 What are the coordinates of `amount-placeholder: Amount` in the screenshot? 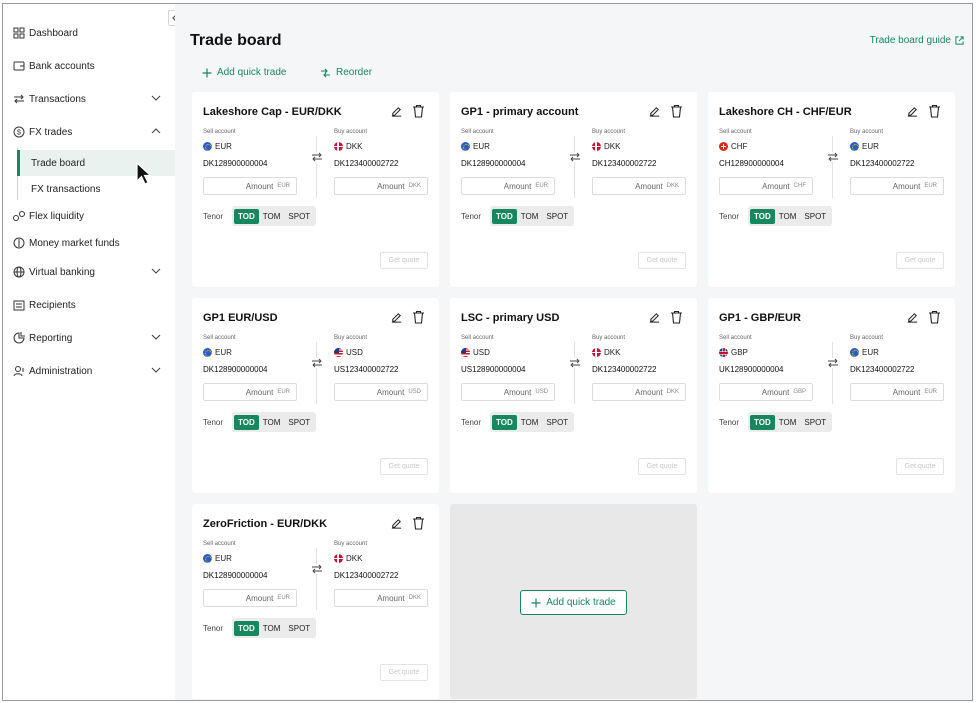 It's located at (906, 186).